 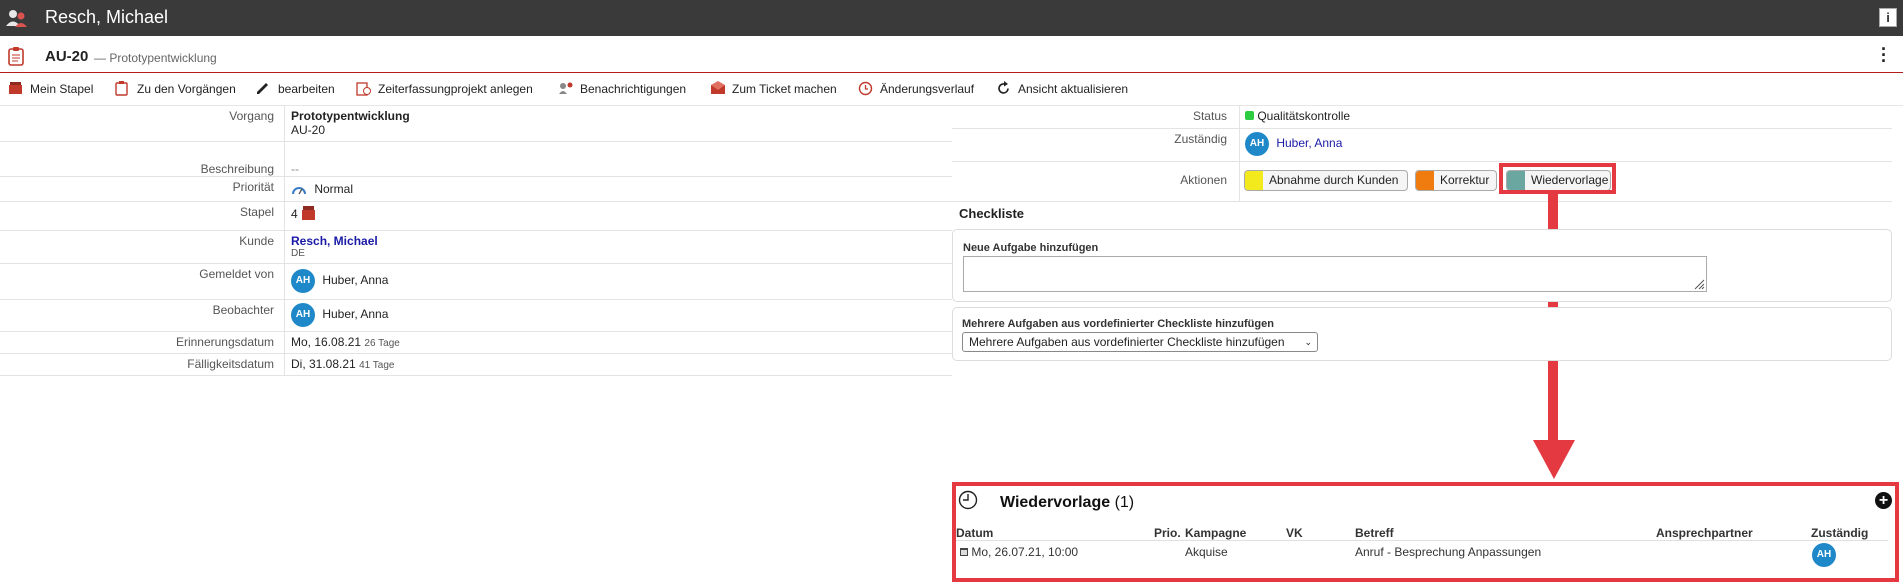 I want to click on users-icon, so click(x=17, y=18).